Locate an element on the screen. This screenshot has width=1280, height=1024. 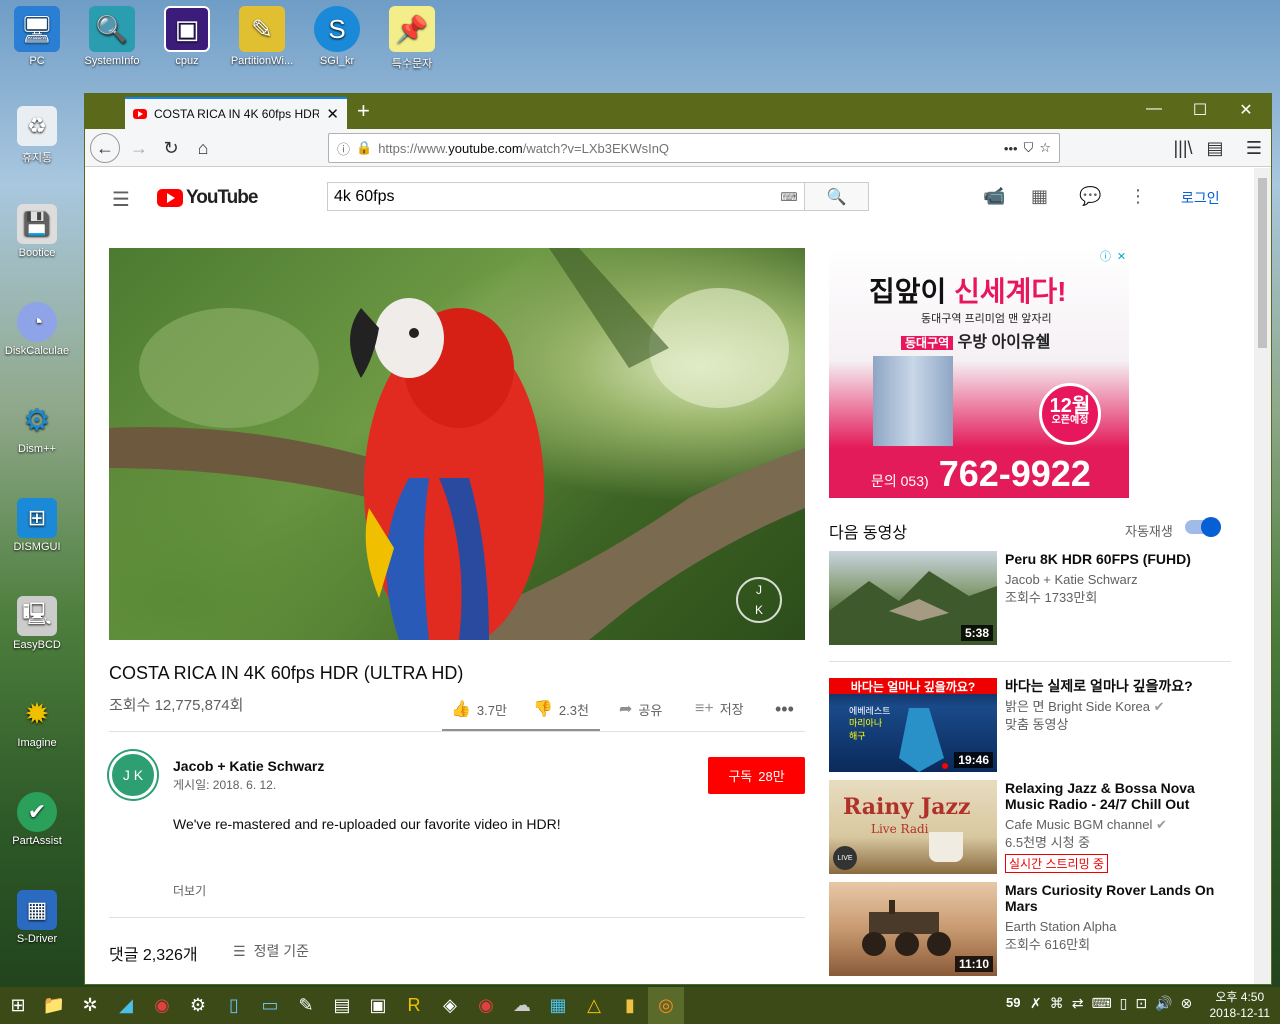
login-button: 로그인 is located at coordinates (1200, 198).